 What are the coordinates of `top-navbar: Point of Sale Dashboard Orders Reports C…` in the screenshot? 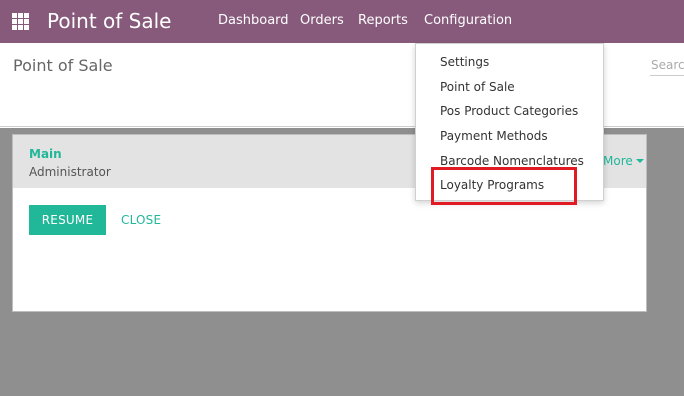 It's located at (342, 21).